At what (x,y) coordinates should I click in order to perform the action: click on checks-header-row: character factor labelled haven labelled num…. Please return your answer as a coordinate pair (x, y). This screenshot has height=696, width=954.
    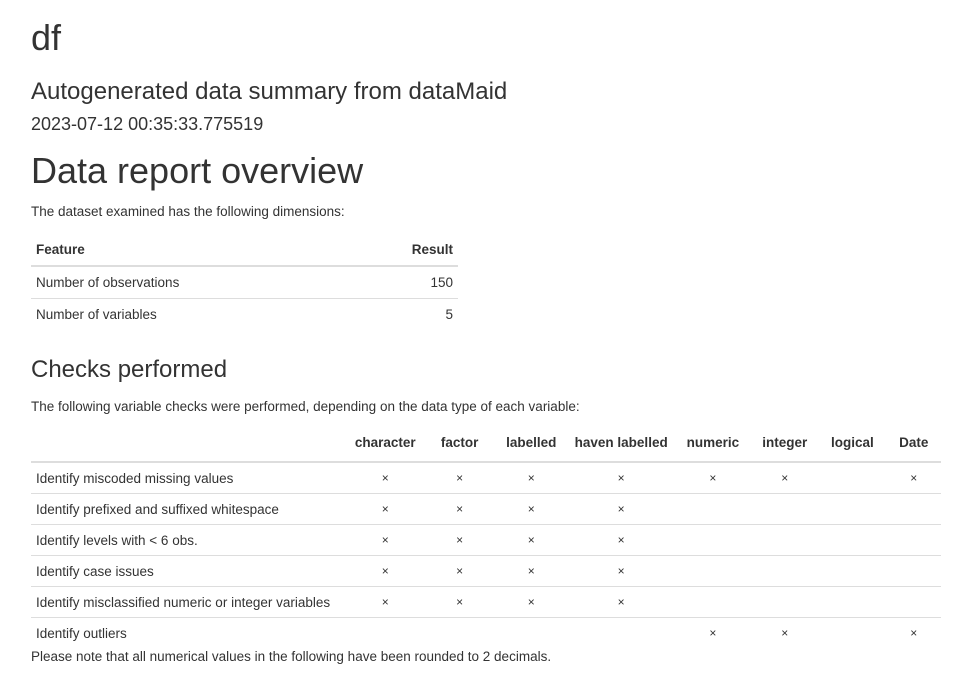
    Looking at the image, I should click on (486, 446).